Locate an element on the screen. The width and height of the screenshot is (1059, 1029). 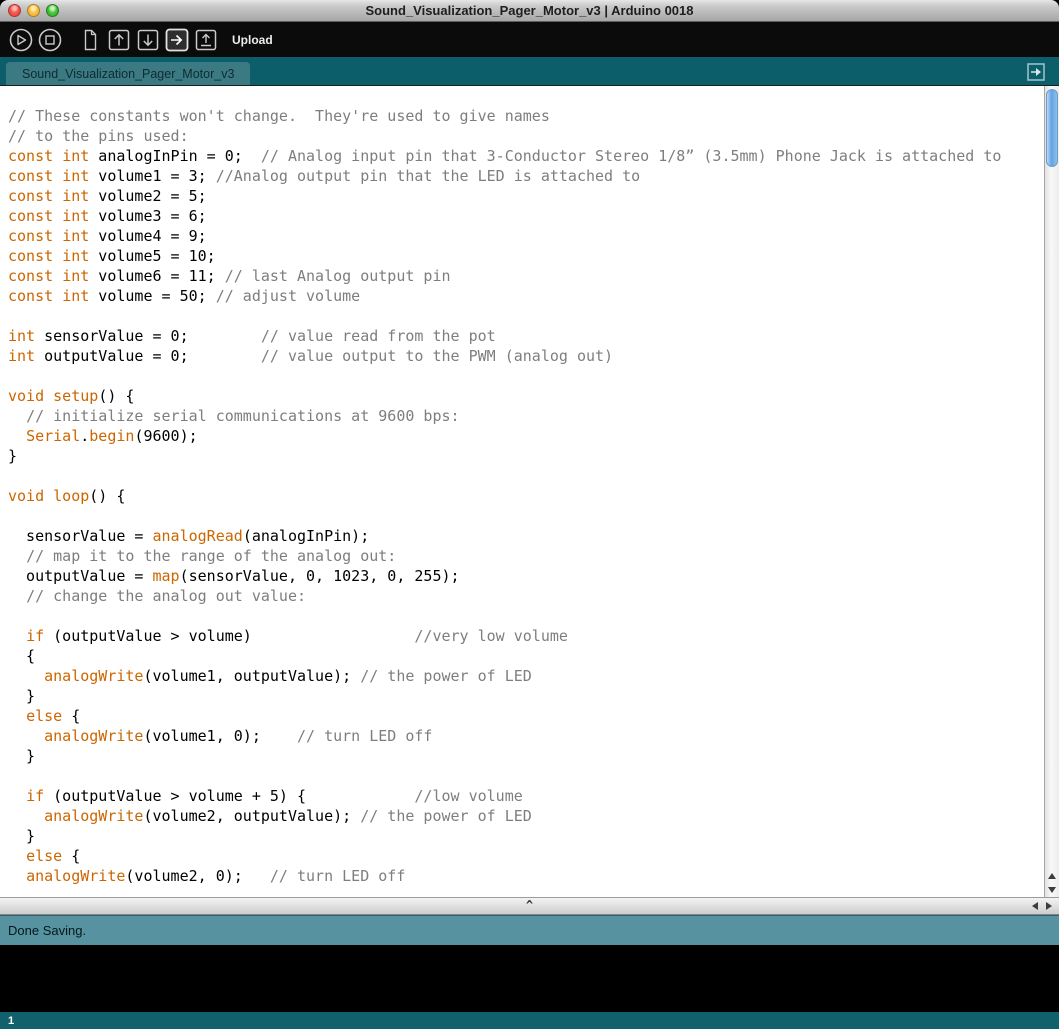
code-token: if is located at coordinates (35, 636).